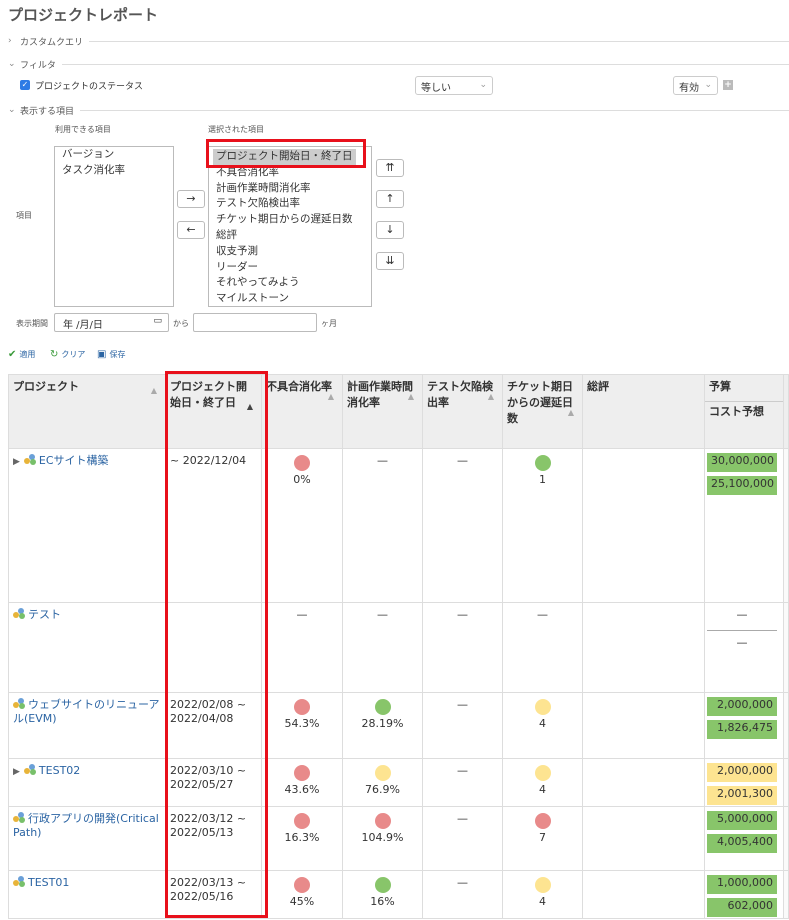 This screenshot has height=920, width=789. What do you see at coordinates (87, 894) in the screenshot?
I see `project-cell: TEST01` at bounding box center [87, 894].